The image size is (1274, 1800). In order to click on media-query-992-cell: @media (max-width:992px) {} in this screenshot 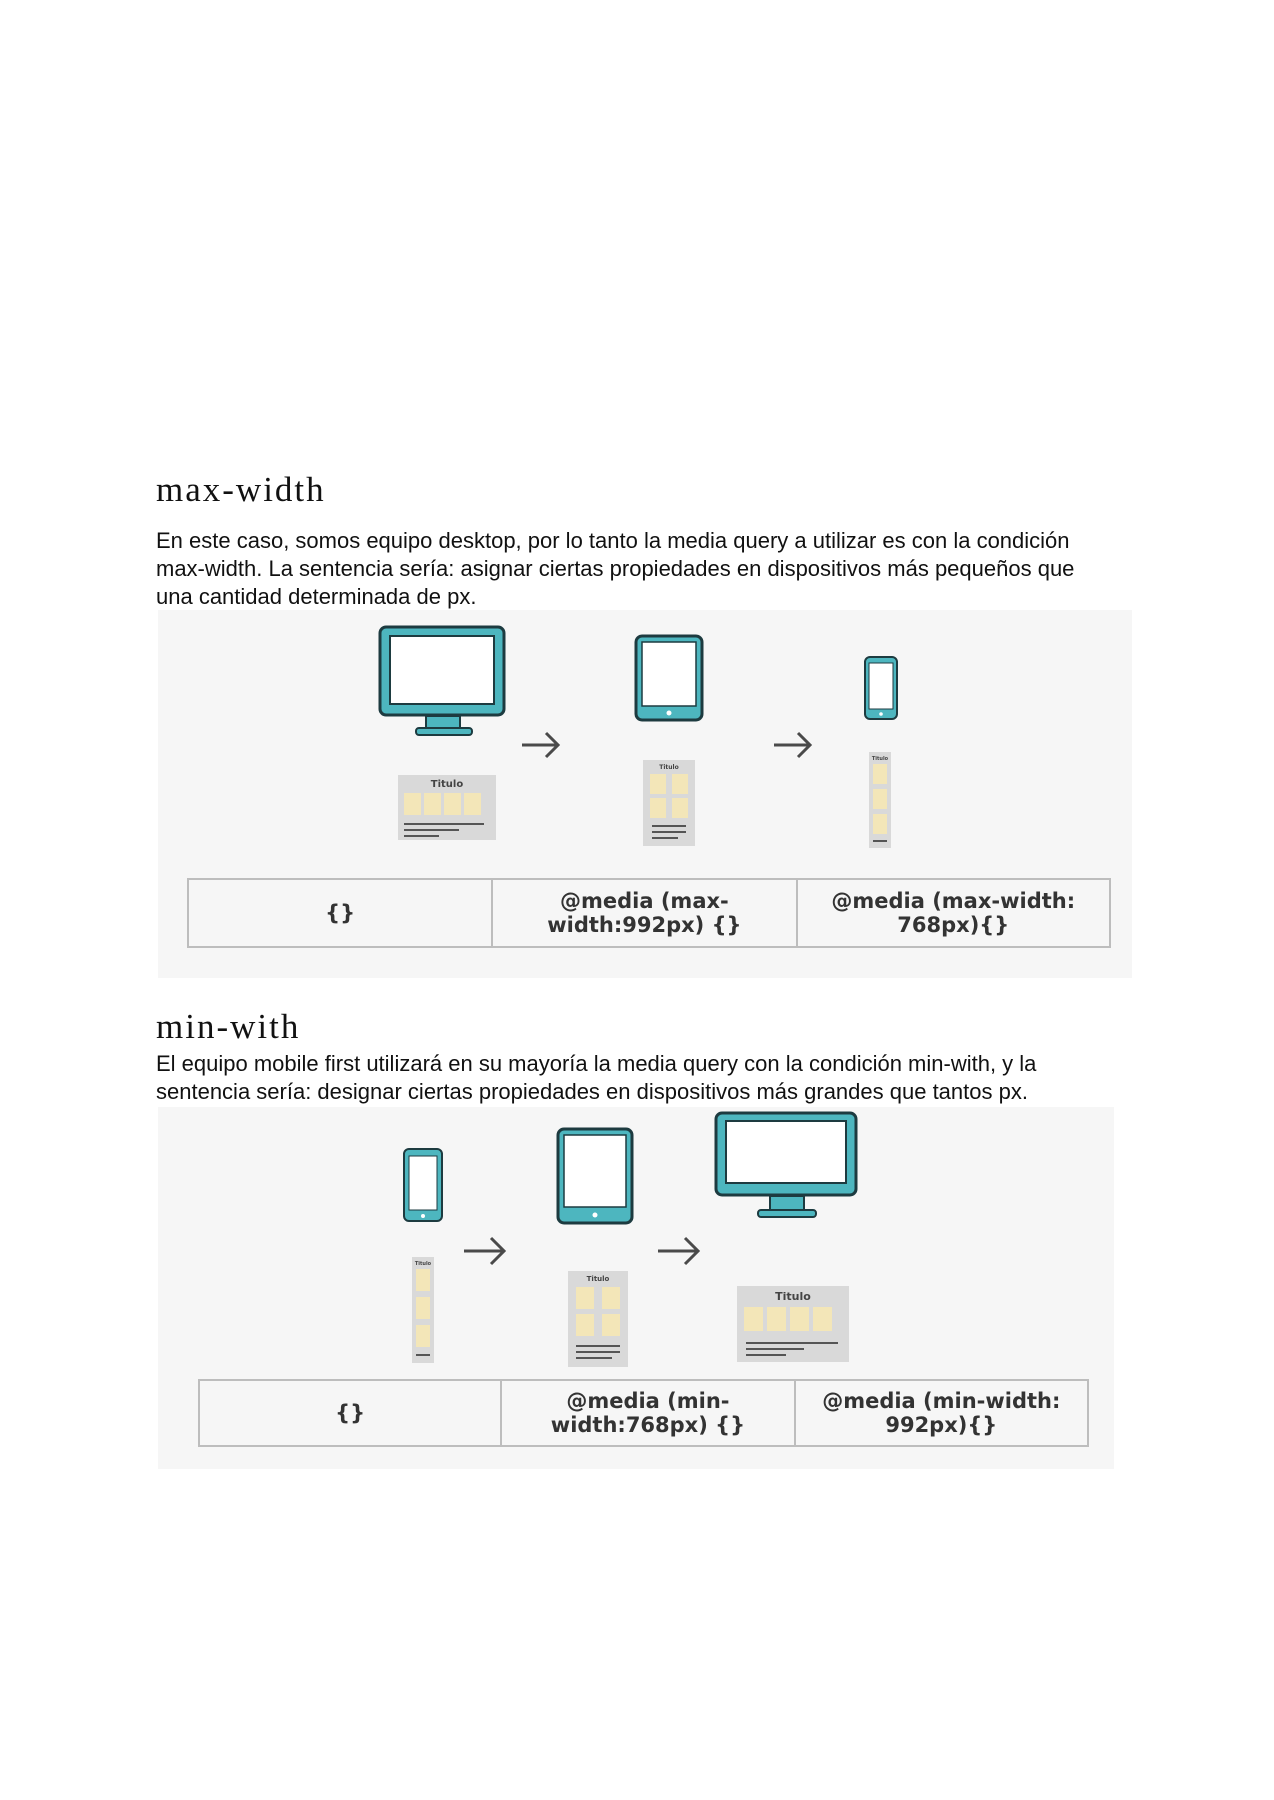, I will do `click(644, 913)`.